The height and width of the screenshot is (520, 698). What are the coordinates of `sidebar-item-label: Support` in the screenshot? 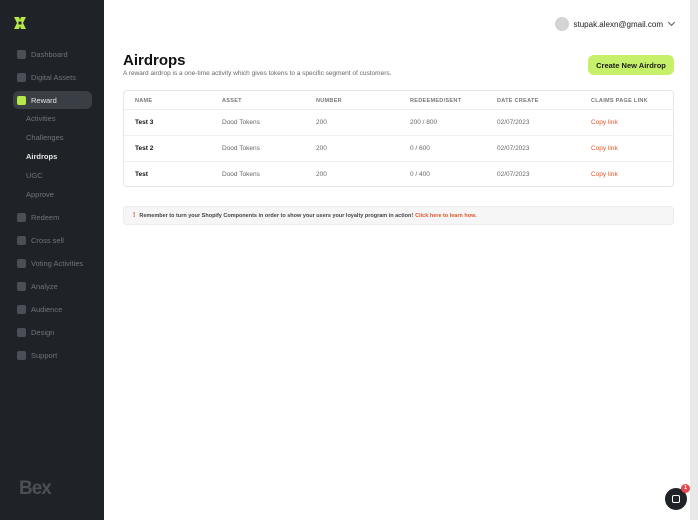 It's located at (44, 355).